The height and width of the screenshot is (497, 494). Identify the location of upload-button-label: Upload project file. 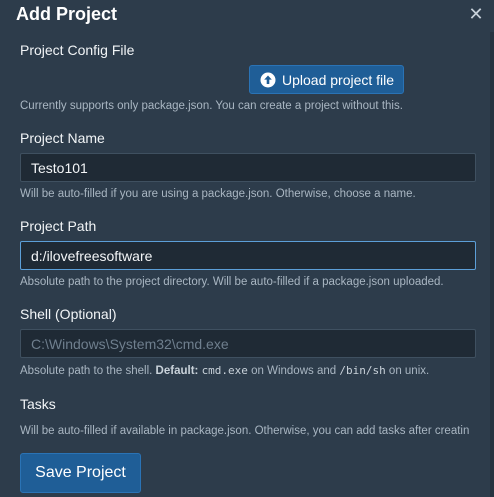
(338, 80).